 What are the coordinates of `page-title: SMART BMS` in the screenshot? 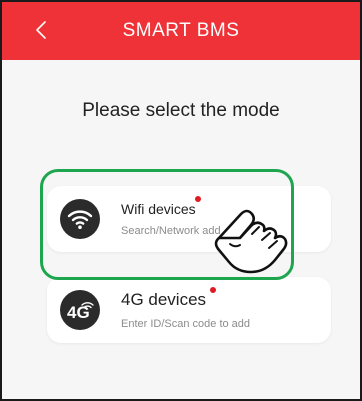 It's located at (181, 30).